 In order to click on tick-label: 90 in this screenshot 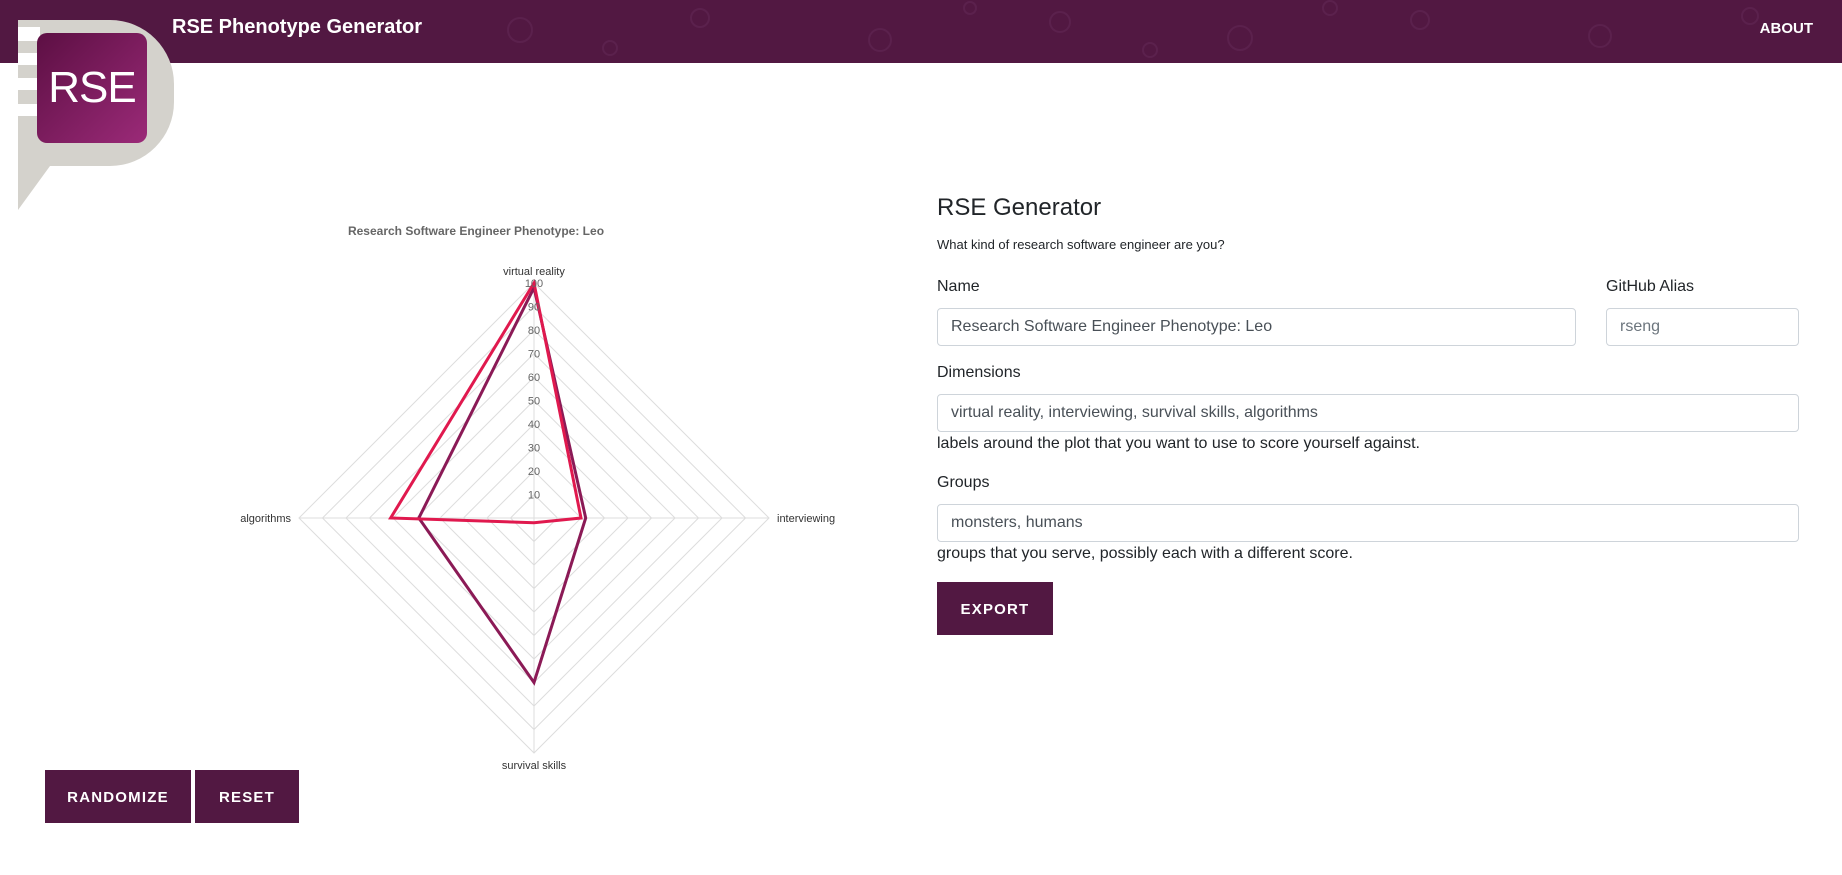, I will do `click(534, 308)`.